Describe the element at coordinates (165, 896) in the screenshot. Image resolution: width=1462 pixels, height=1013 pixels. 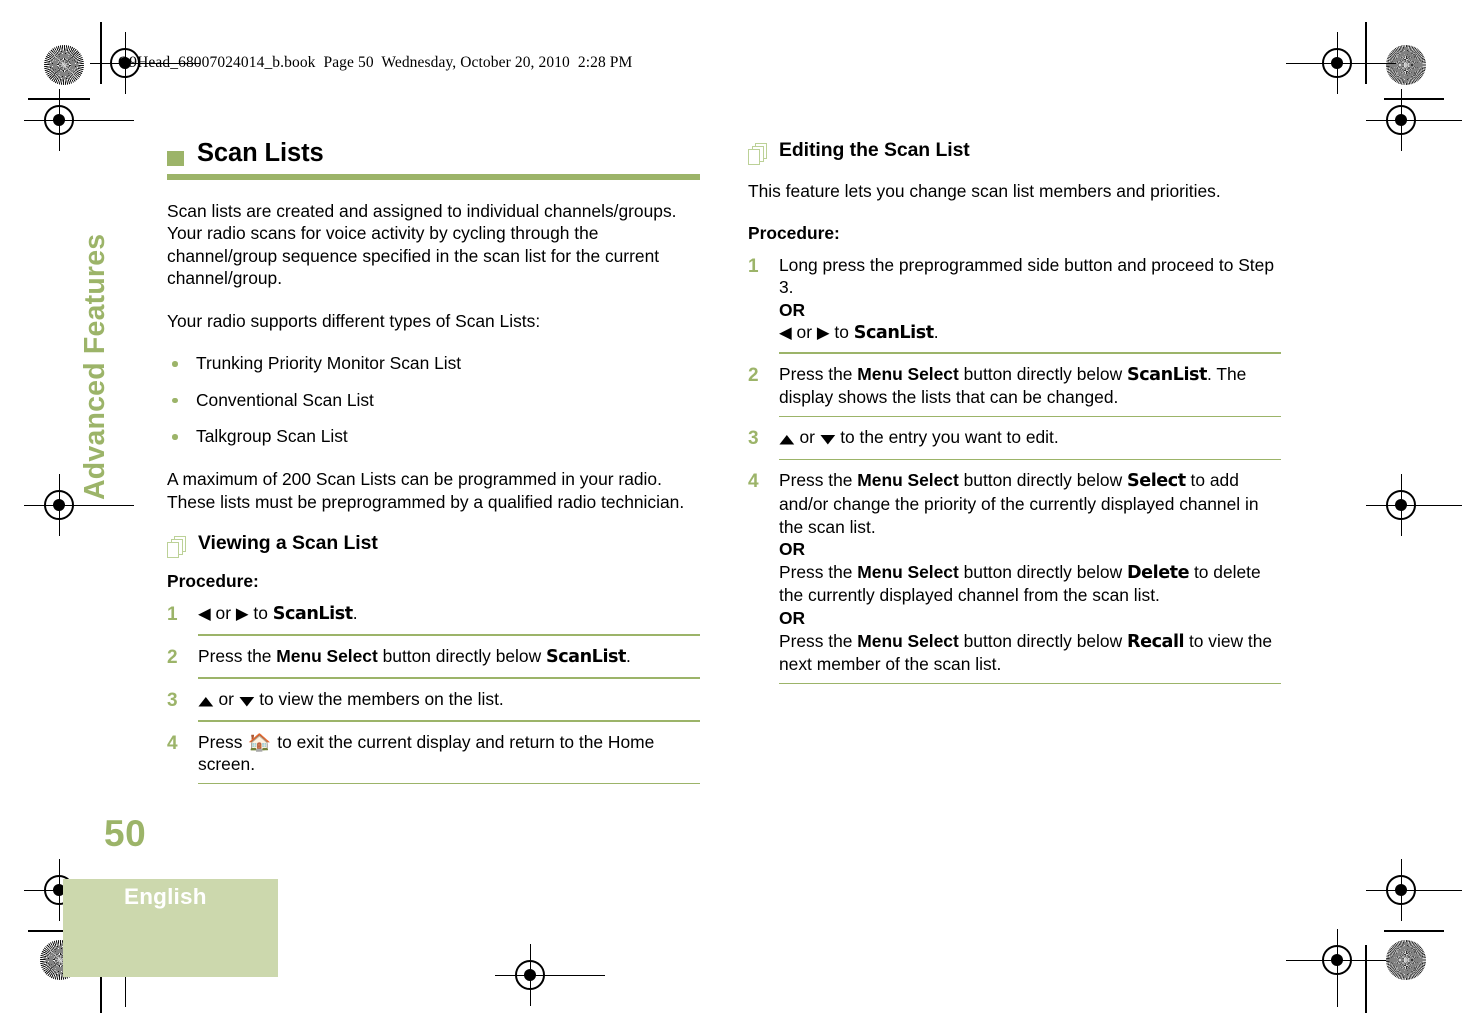
I see `language-label: English` at that location.